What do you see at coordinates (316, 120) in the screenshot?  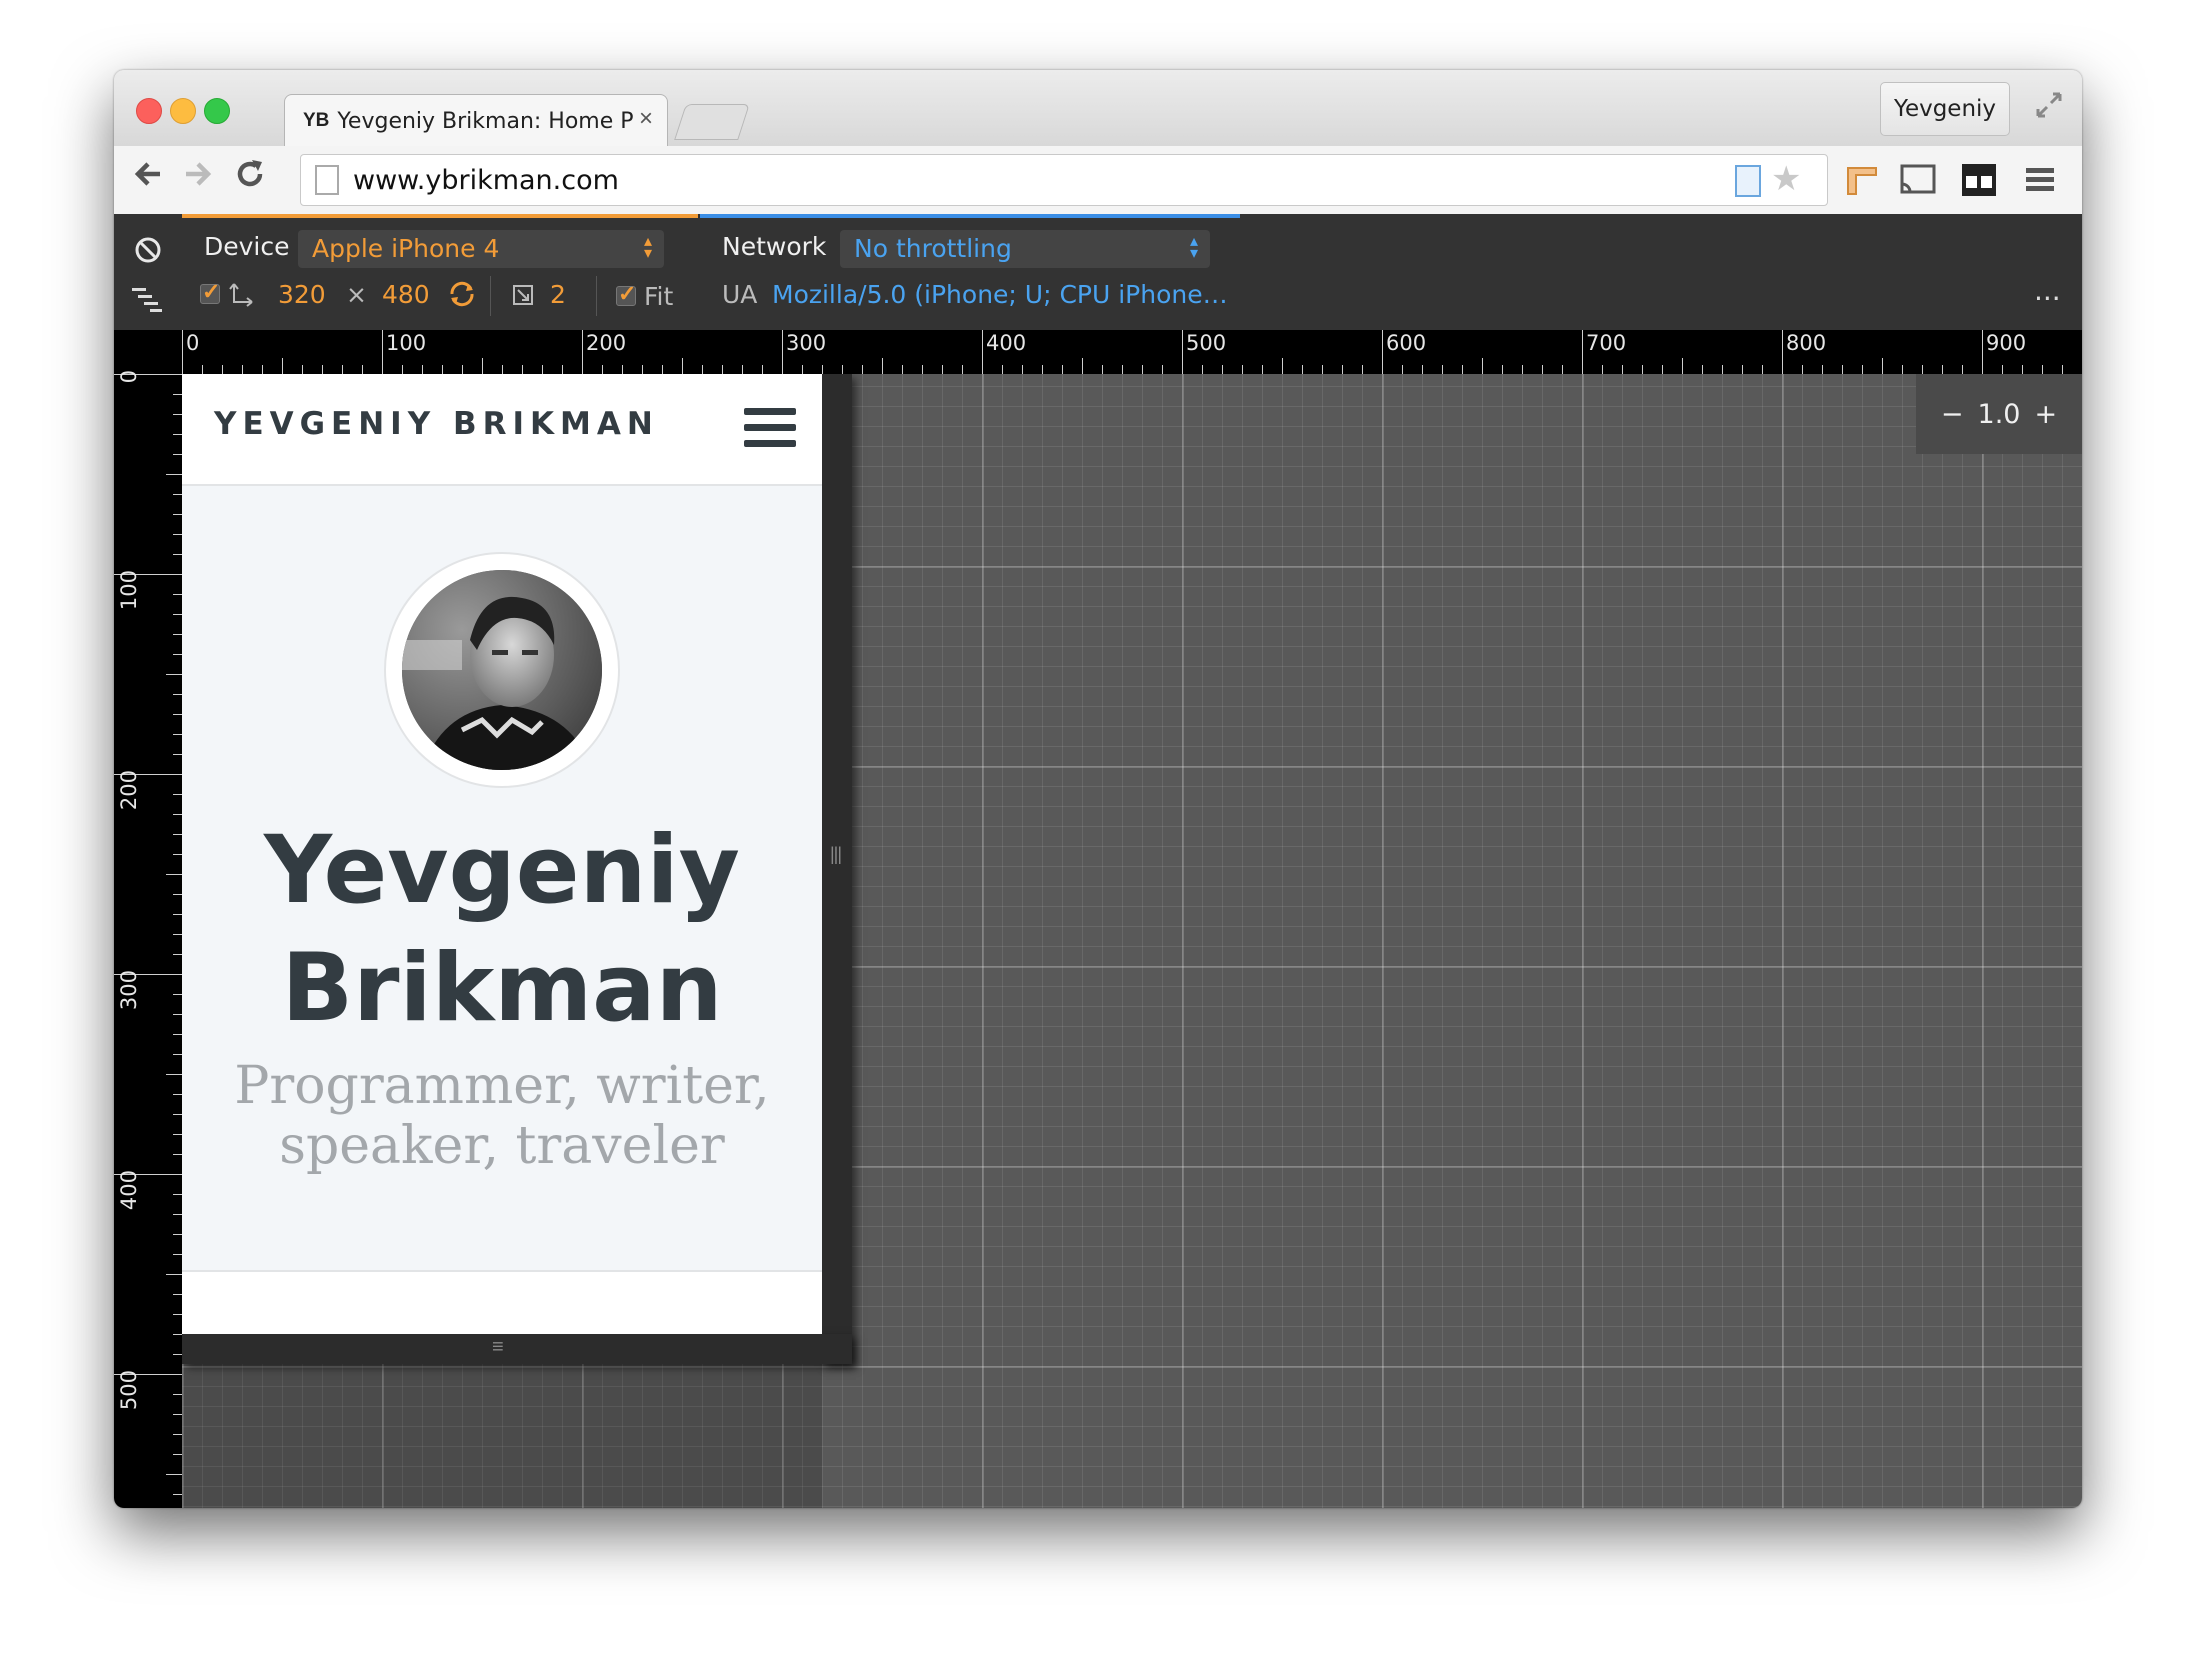 I see `tab-favicon: YB` at bounding box center [316, 120].